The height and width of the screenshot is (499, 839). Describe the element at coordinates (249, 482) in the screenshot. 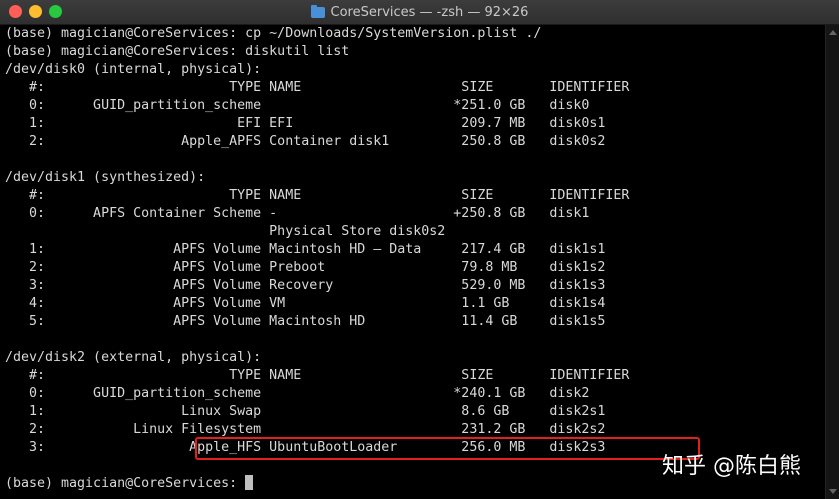

I see `text-cursor` at that location.